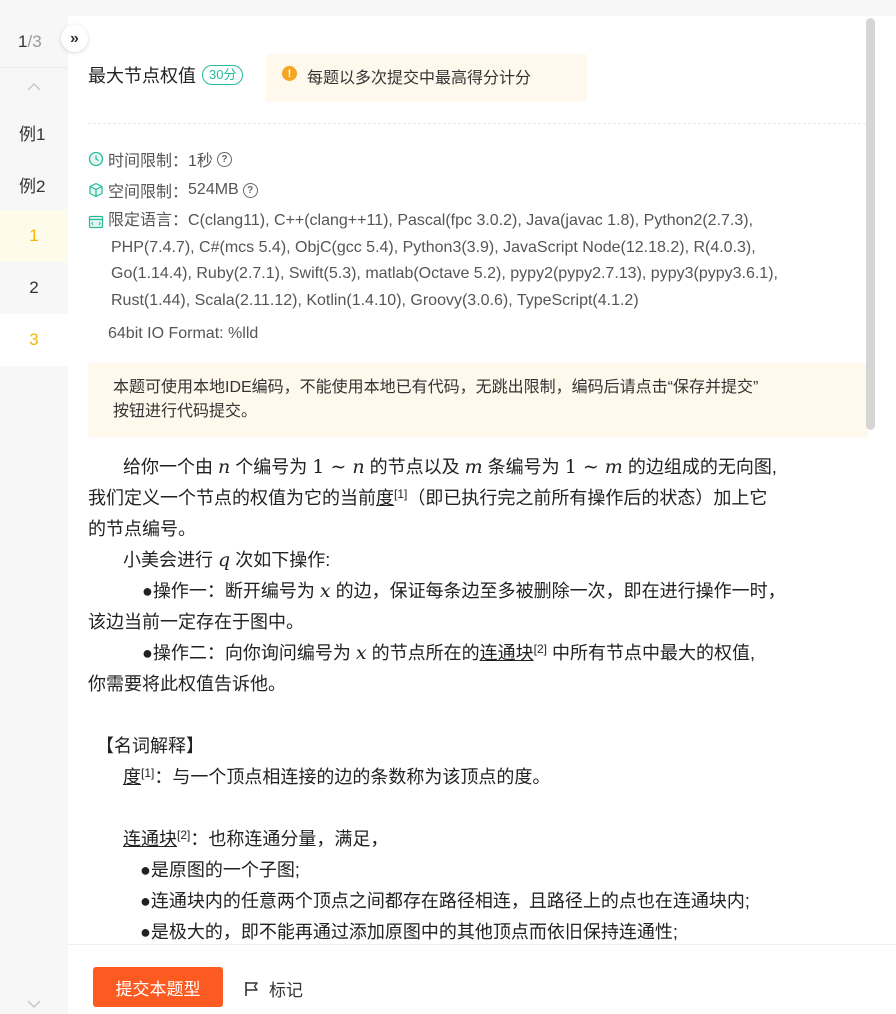 The height and width of the screenshot is (1014, 896). What do you see at coordinates (507, 653) in the screenshot?
I see `term-connected-component-link: 连通块` at bounding box center [507, 653].